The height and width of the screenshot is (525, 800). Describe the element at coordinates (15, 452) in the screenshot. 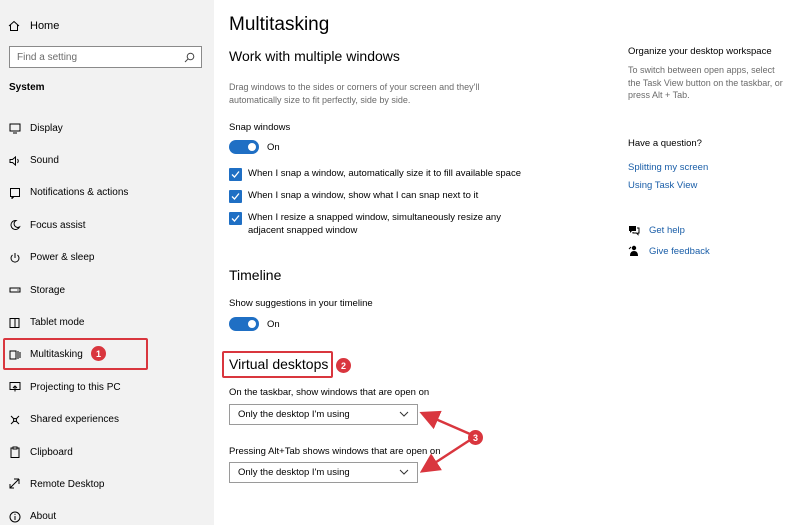

I see `clipboard-icon` at that location.